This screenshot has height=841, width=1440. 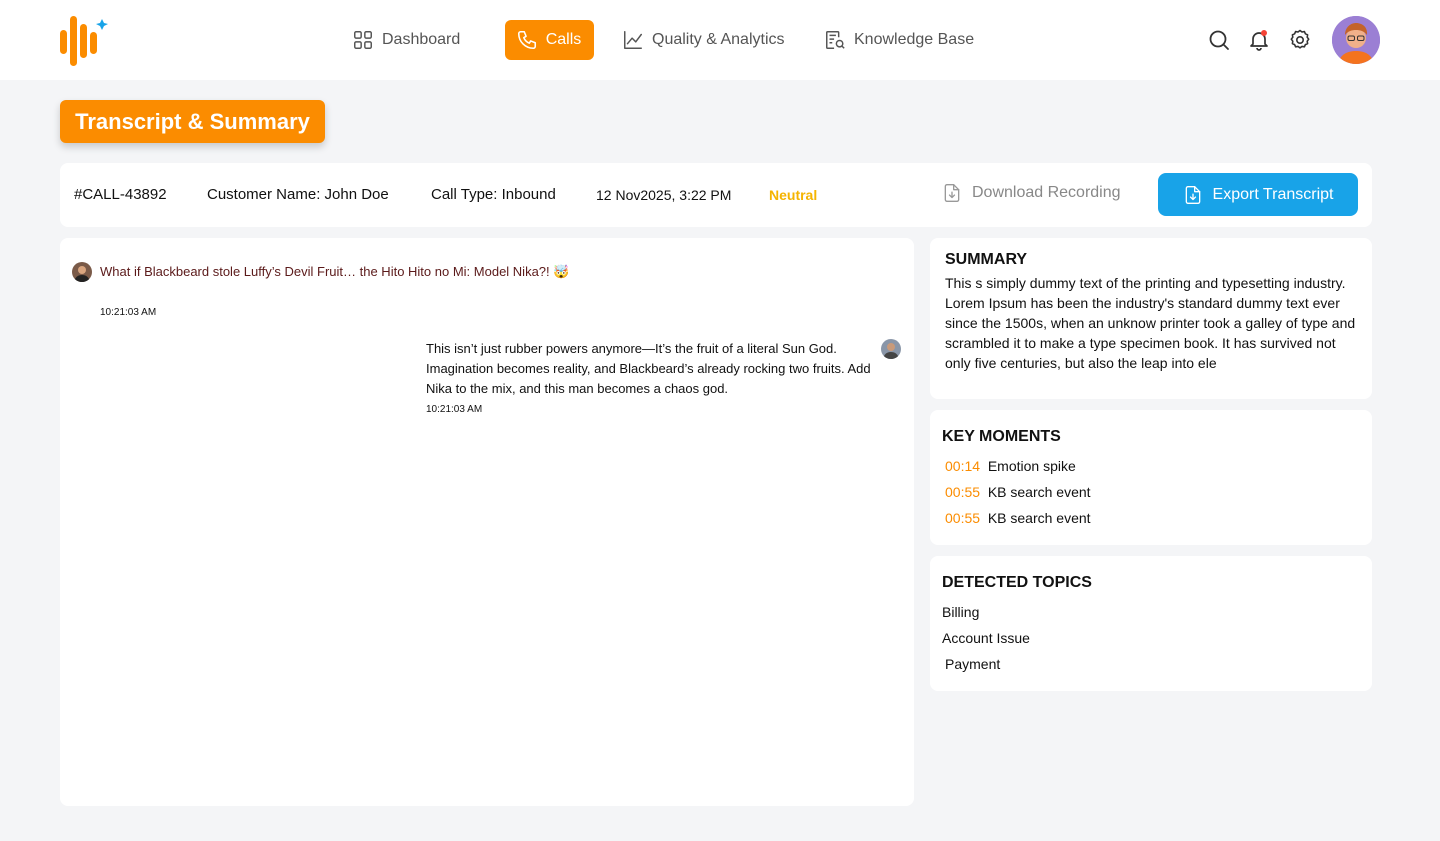 I want to click on nav-knowledge-base: Knowledge Base, so click(x=899, y=40).